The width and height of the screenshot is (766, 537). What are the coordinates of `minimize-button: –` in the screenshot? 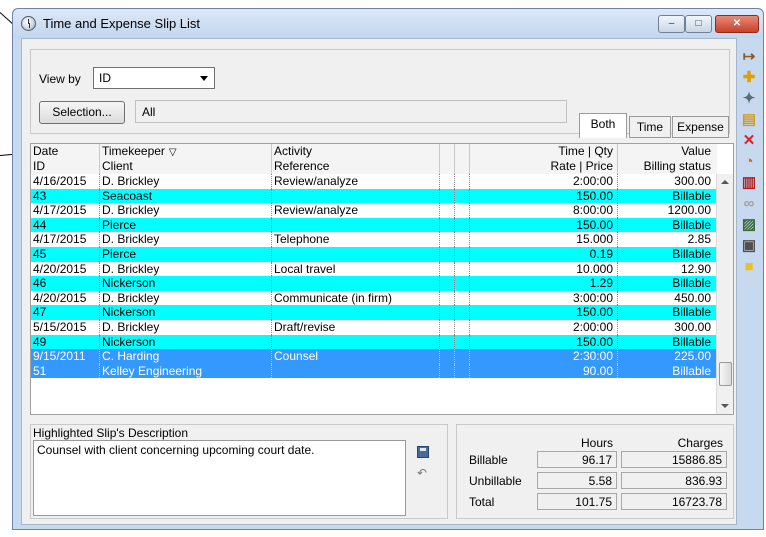 It's located at (671, 24).